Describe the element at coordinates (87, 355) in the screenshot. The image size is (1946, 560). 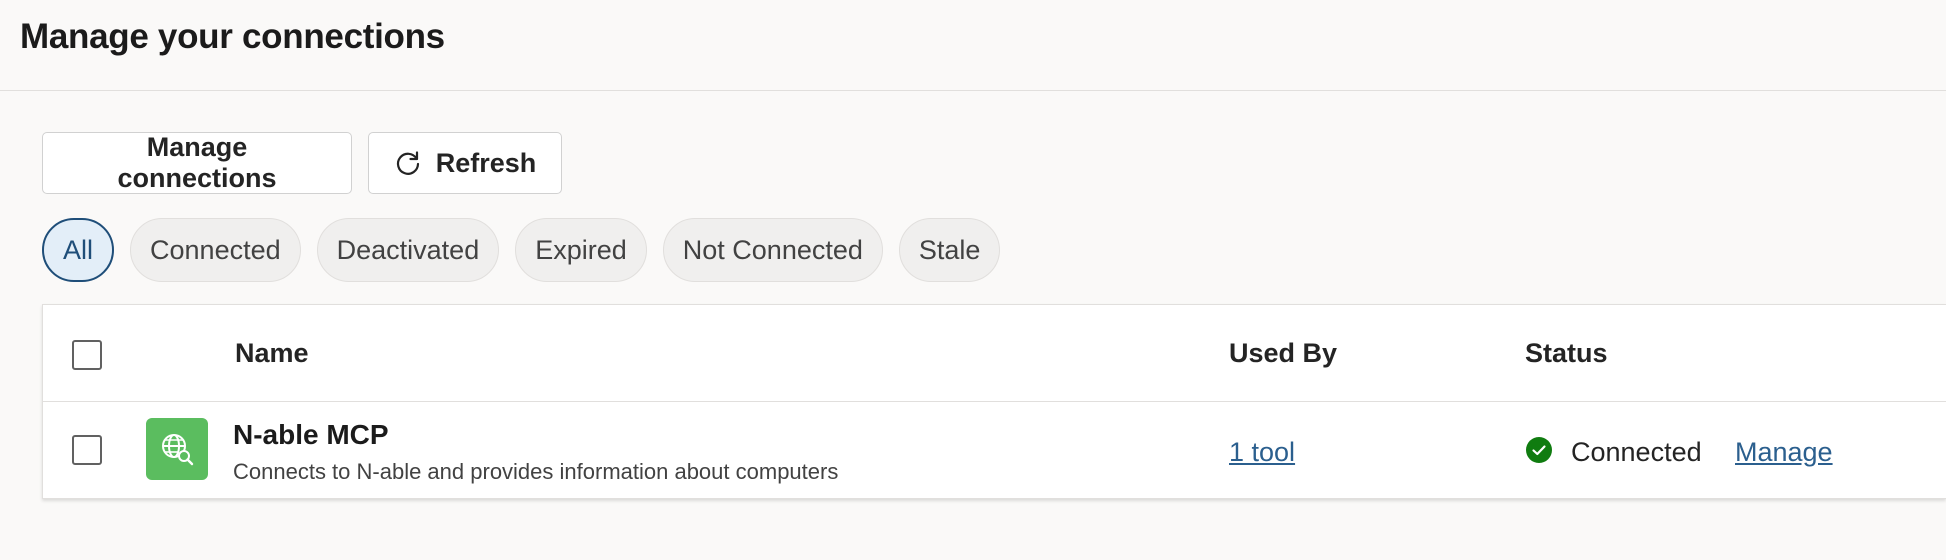
I see `select-all-checkbox` at that location.